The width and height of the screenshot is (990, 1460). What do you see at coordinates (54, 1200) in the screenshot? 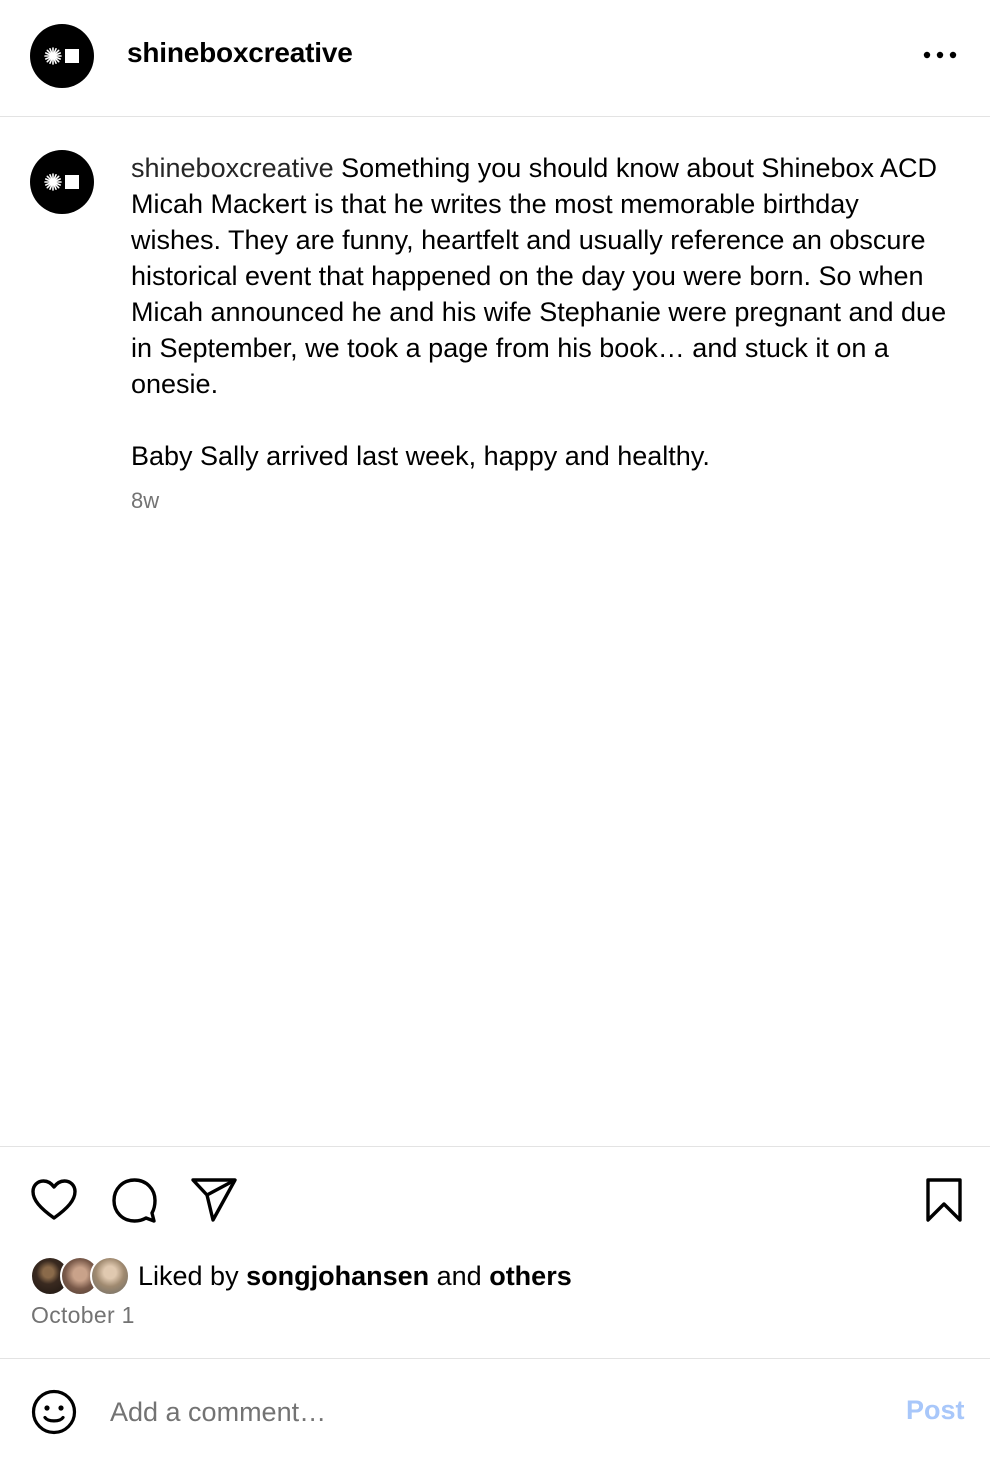
I see `heart-icon` at bounding box center [54, 1200].